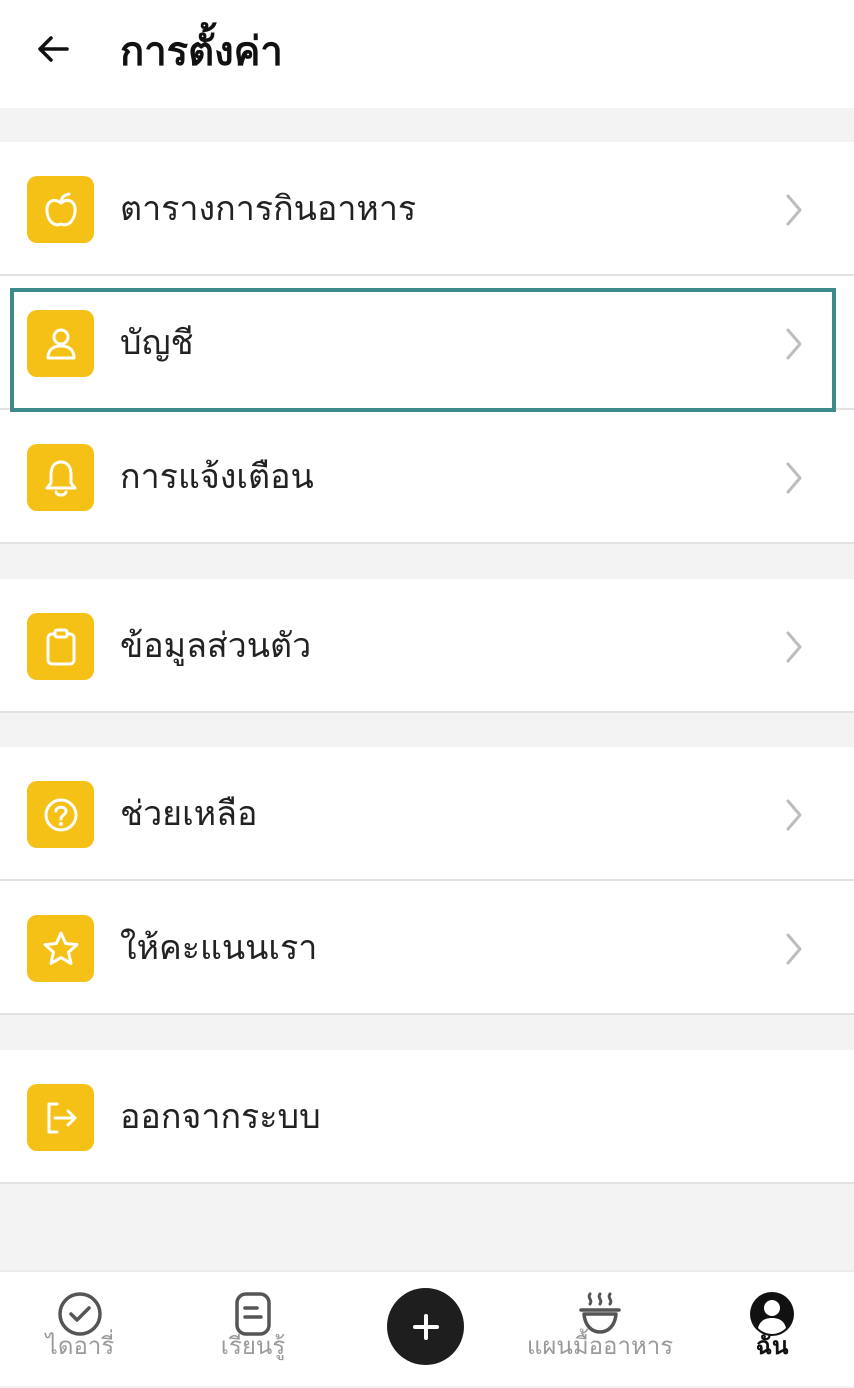  What do you see at coordinates (80, 1314) in the screenshot?
I see `check-circle-icon` at bounding box center [80, 1314].